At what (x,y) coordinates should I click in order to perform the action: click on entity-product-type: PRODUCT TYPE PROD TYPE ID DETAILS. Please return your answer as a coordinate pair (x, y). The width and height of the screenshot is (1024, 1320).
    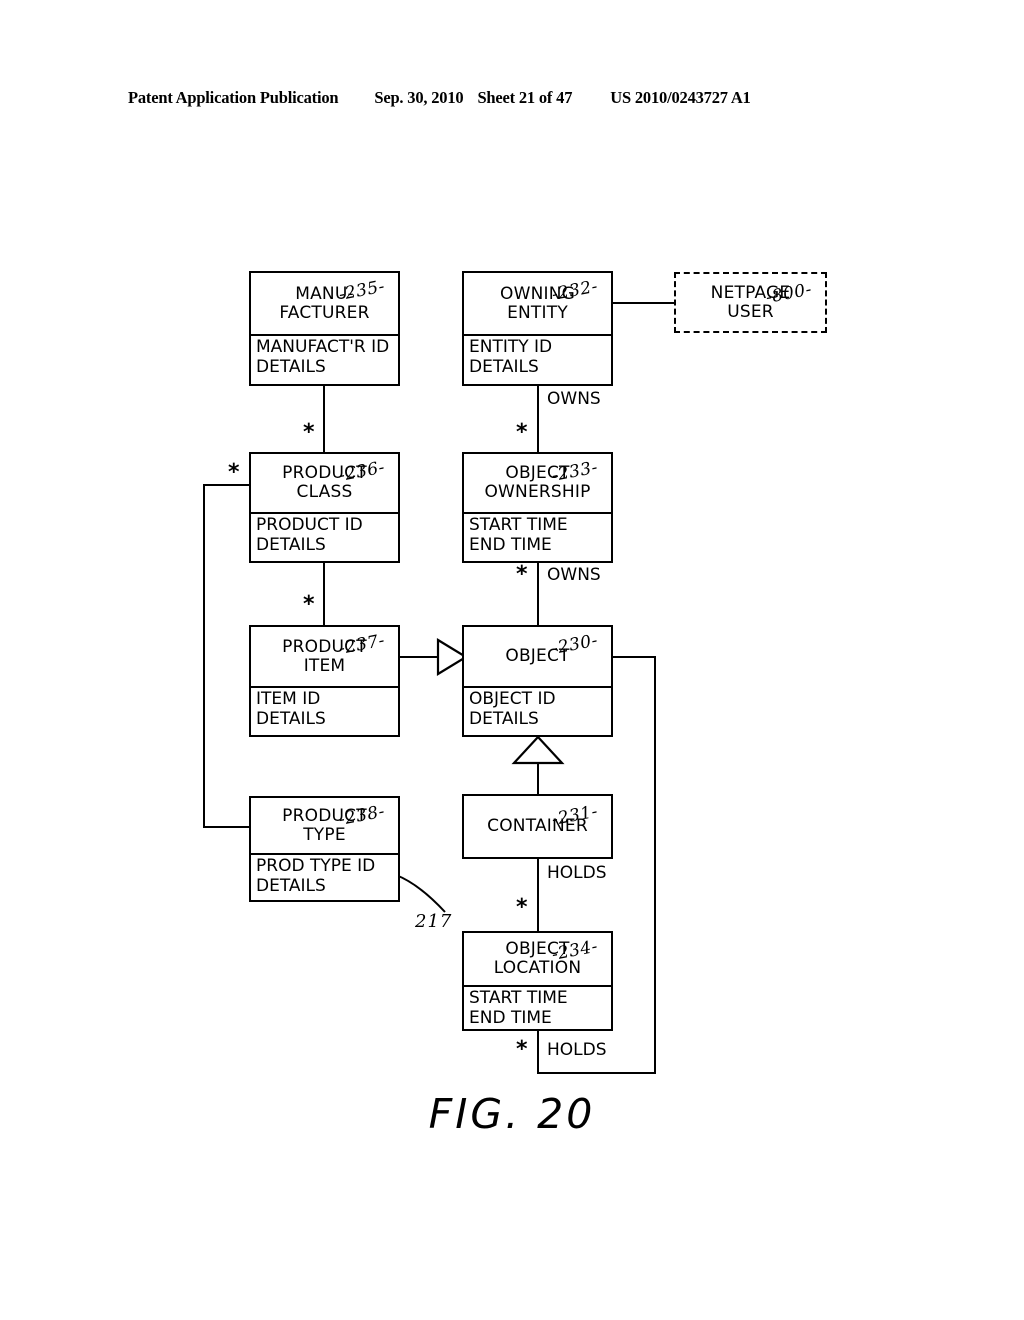
    Looking at the image, I should click on (324, 849).